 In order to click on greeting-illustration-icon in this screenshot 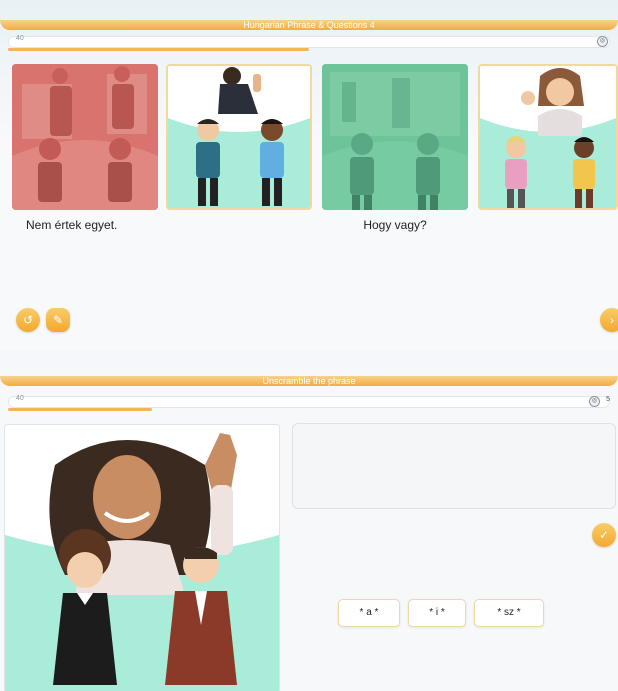, I will do `click(239, 137)`.